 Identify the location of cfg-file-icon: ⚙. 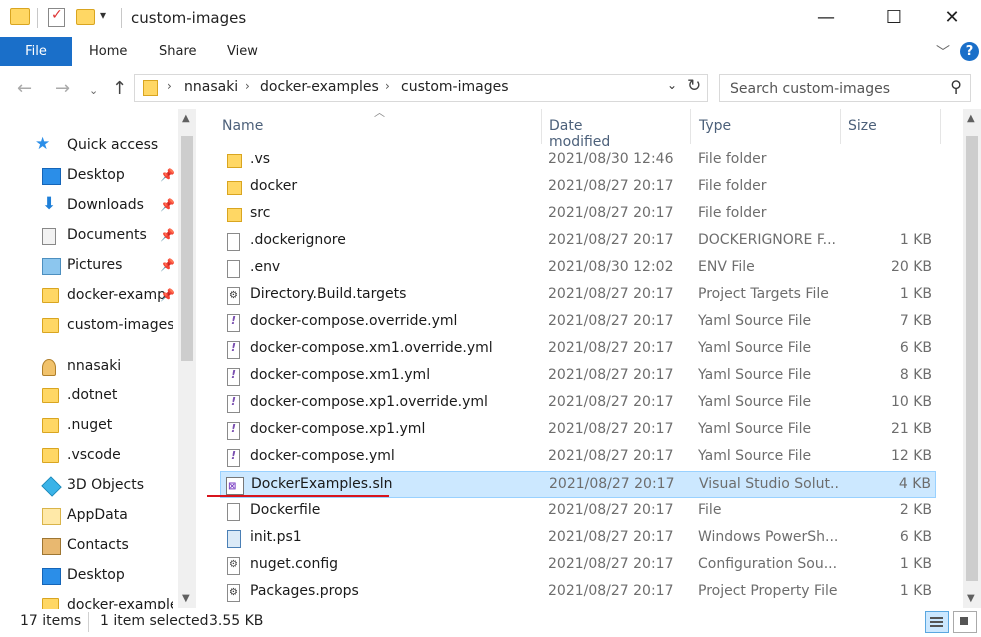
(233, 566).